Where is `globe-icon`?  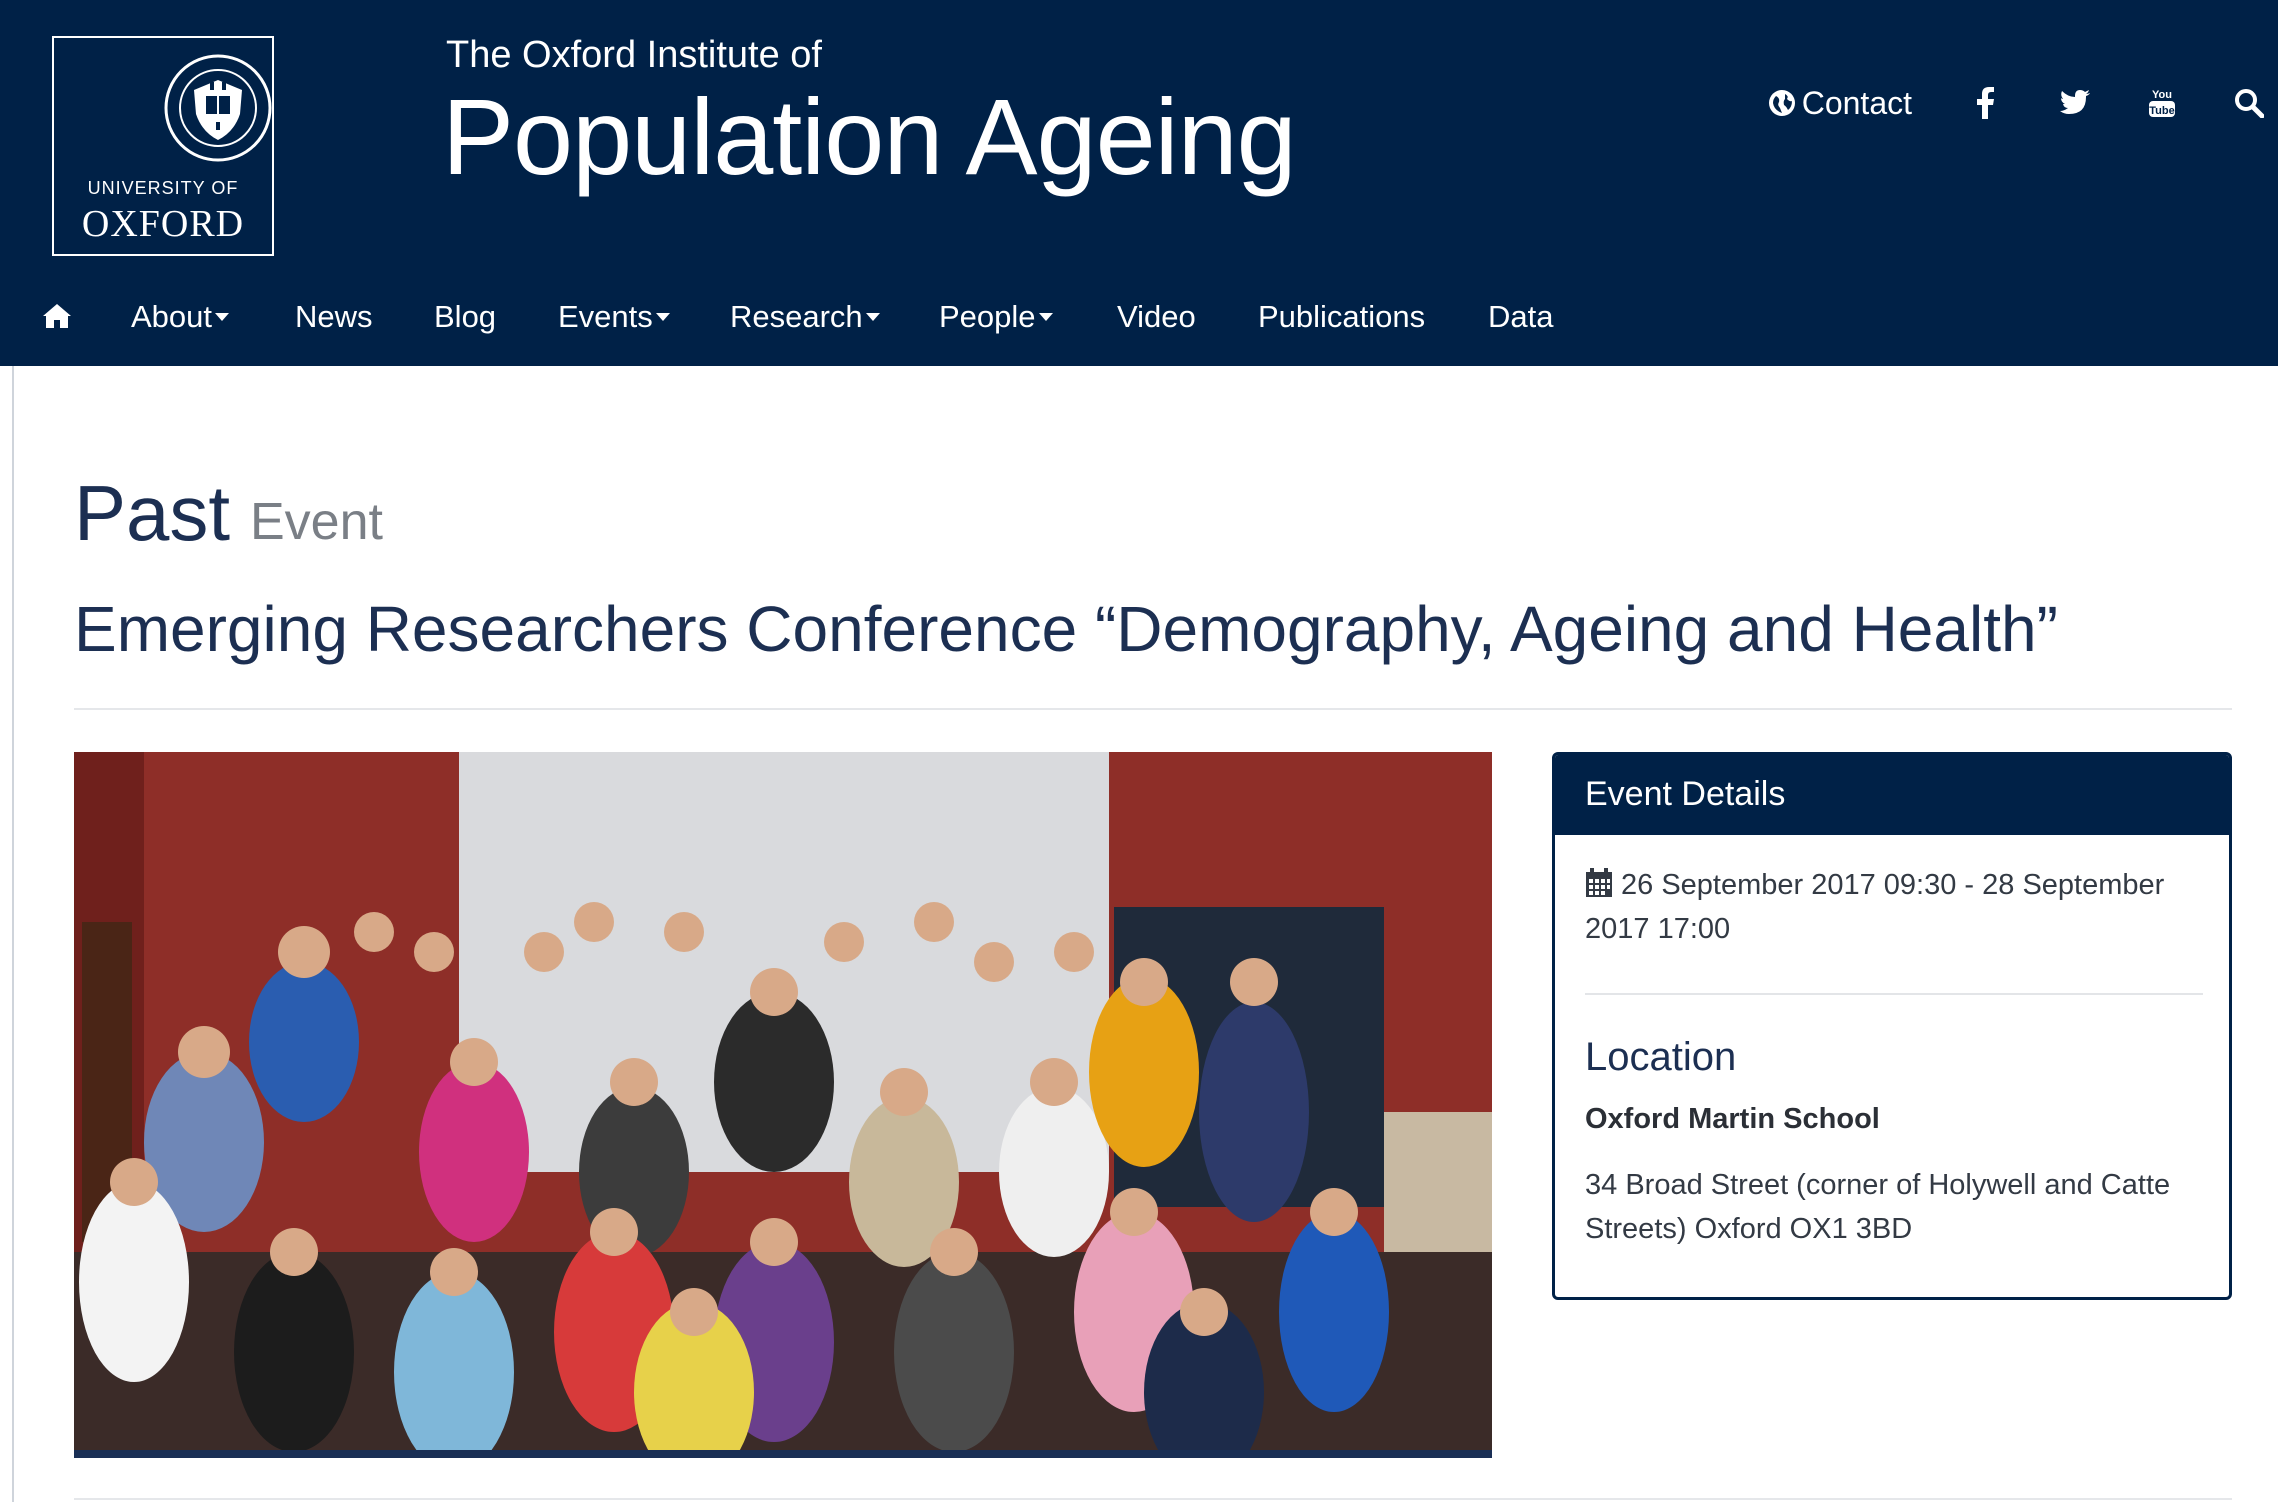 globe-icon is located at coordinates (1781, 103).